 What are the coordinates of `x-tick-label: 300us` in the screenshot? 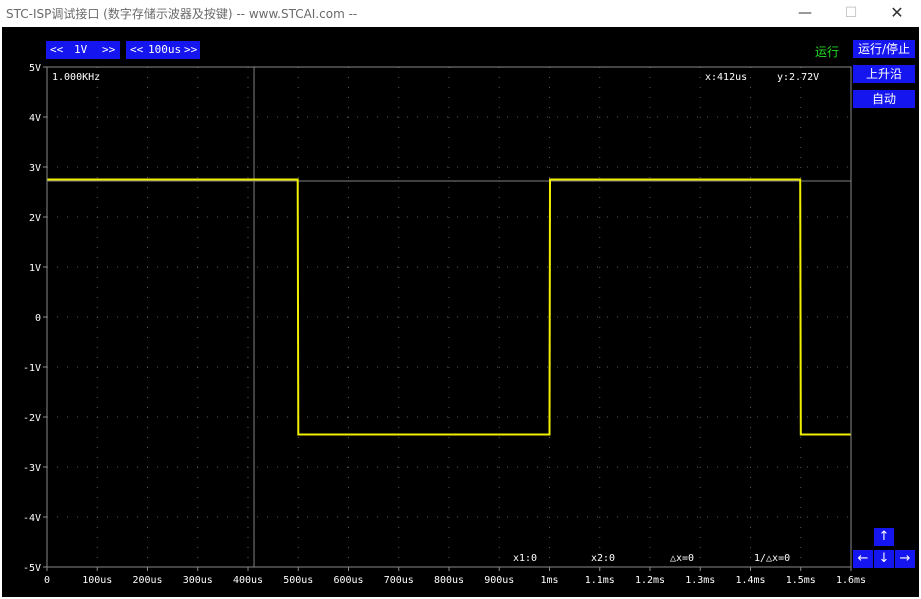 It's located at (198, 580).